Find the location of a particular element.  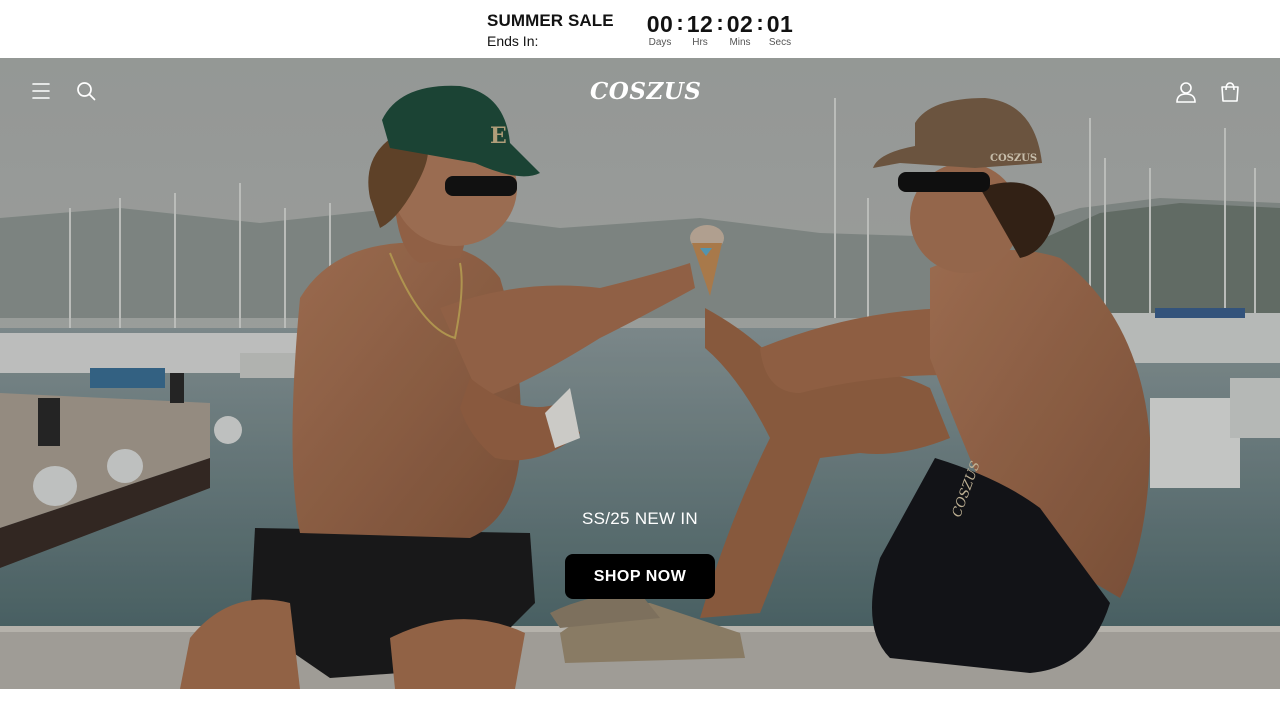

shop-now-button: SHOP NOW is located at coordinates (640, 576).